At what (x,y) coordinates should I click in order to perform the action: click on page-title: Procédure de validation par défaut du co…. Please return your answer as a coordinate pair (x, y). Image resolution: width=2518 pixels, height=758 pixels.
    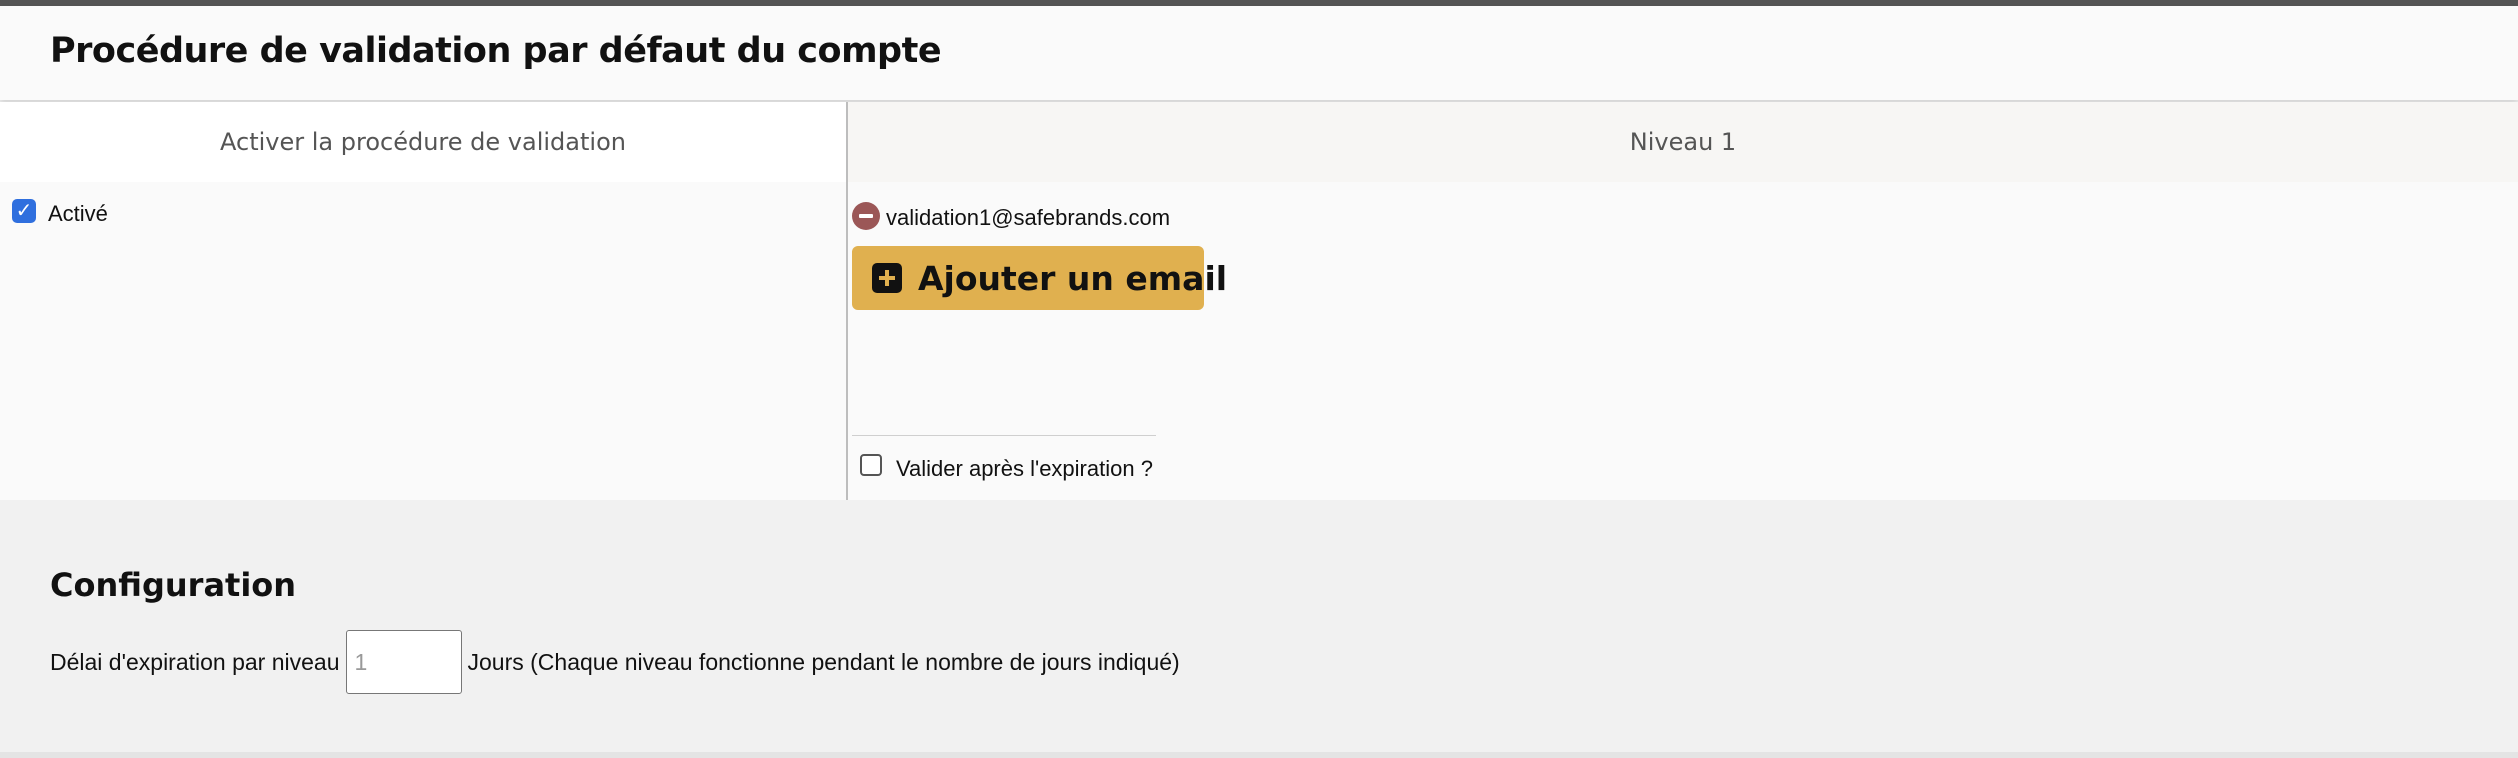
    Looking at the image, I should click on (496, 51).